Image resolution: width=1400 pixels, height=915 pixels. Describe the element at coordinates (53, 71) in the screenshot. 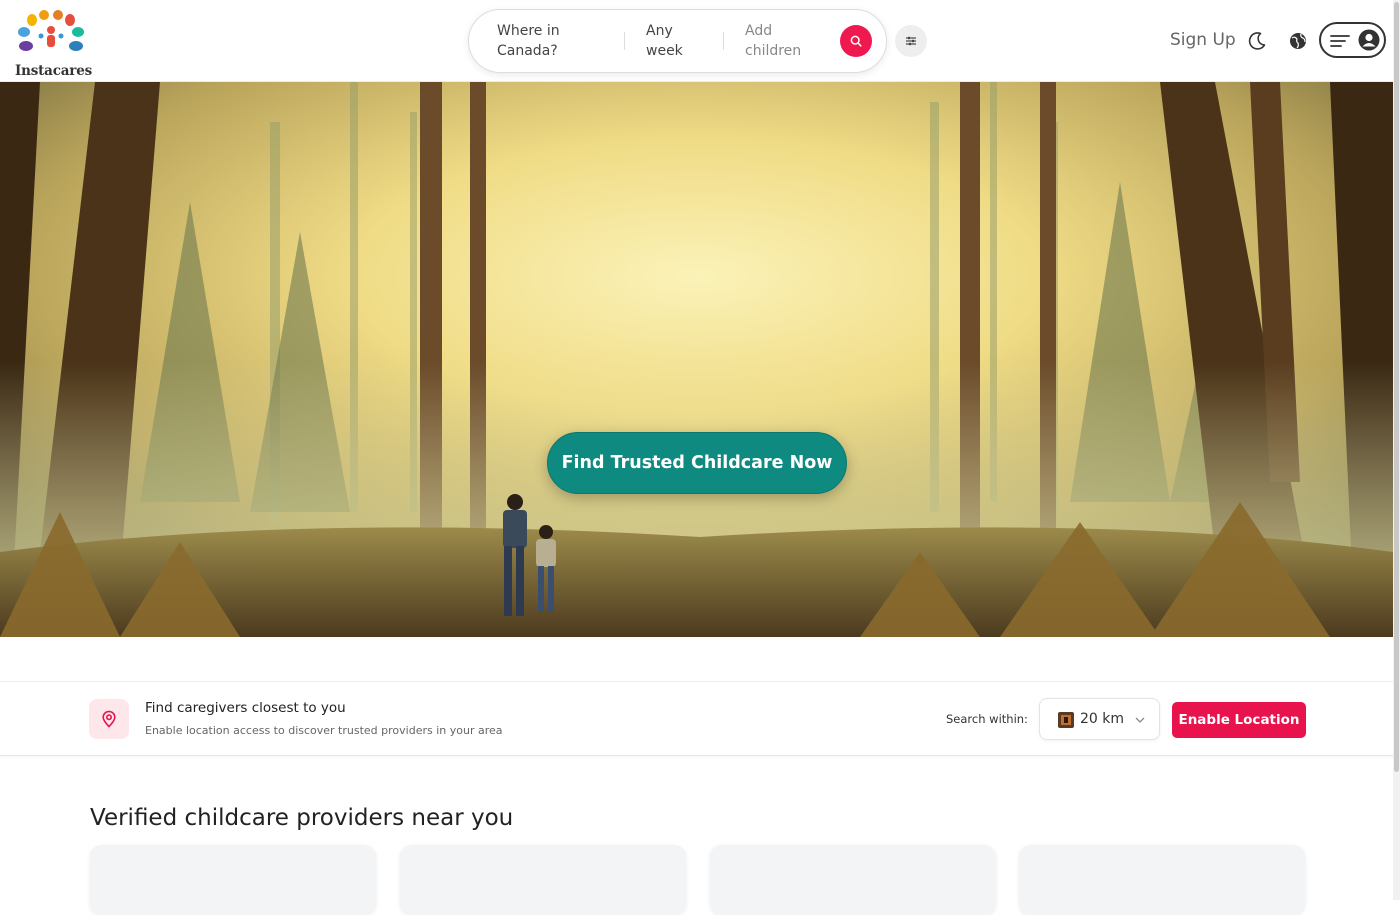

I see `brand-name: Instacares` at that location.